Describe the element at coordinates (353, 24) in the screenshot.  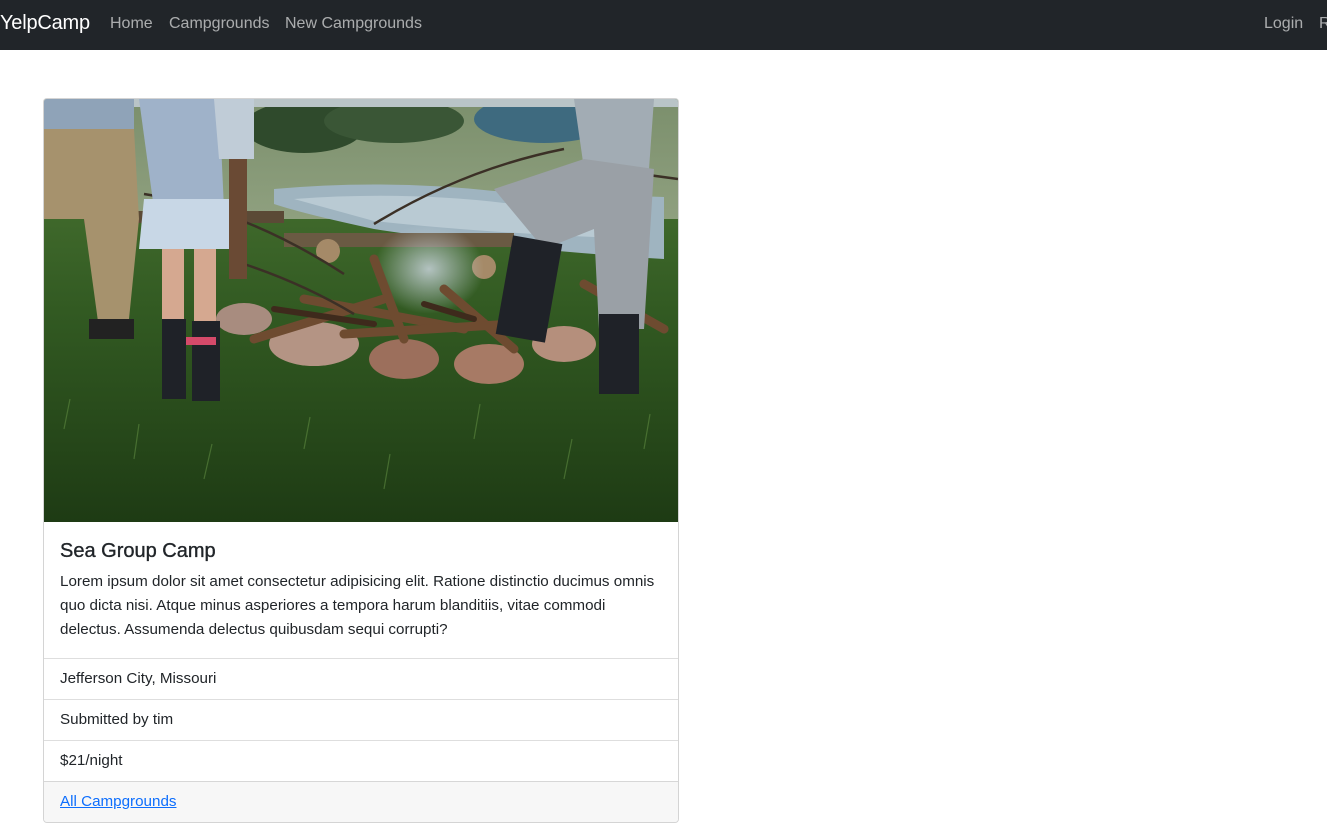
I see `nav-link-new-campground: New Campgrounds` at that location.